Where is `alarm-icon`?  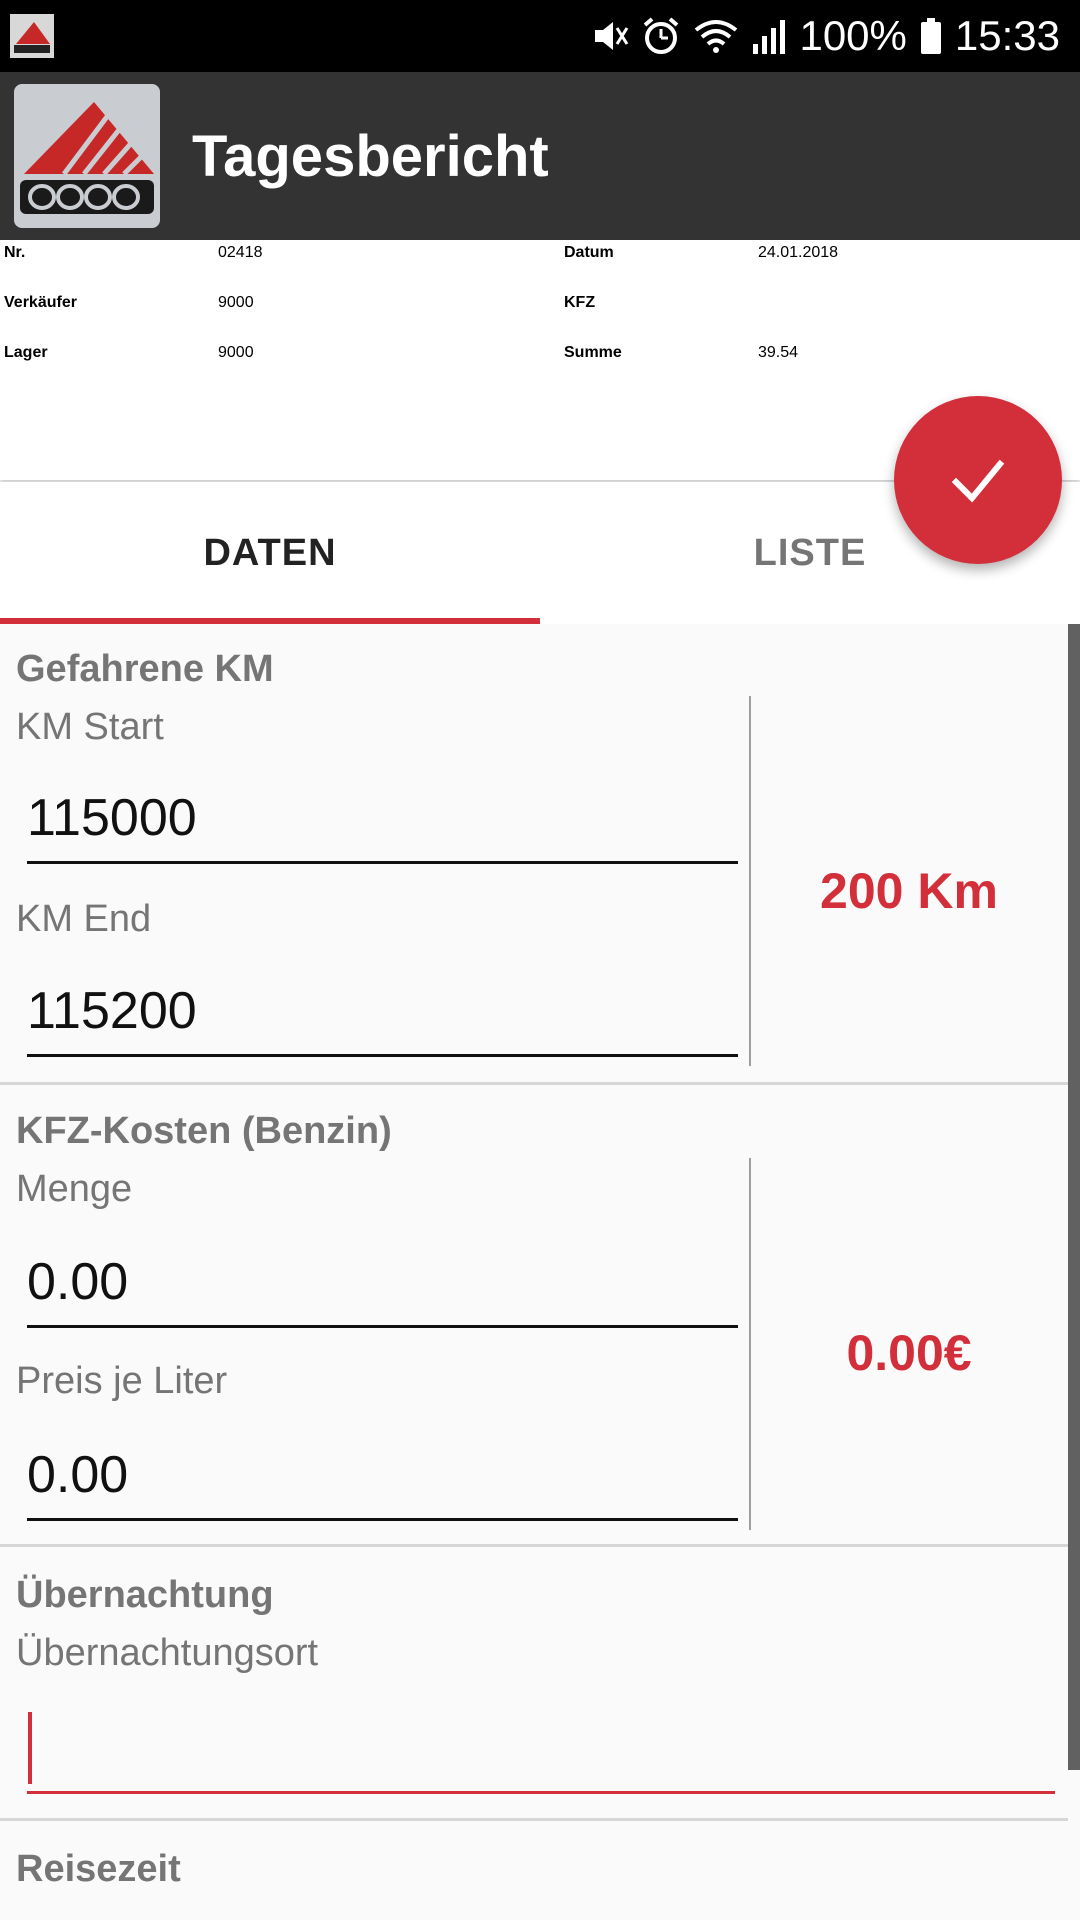 alarm-icon is located at coordinates (661, 36).